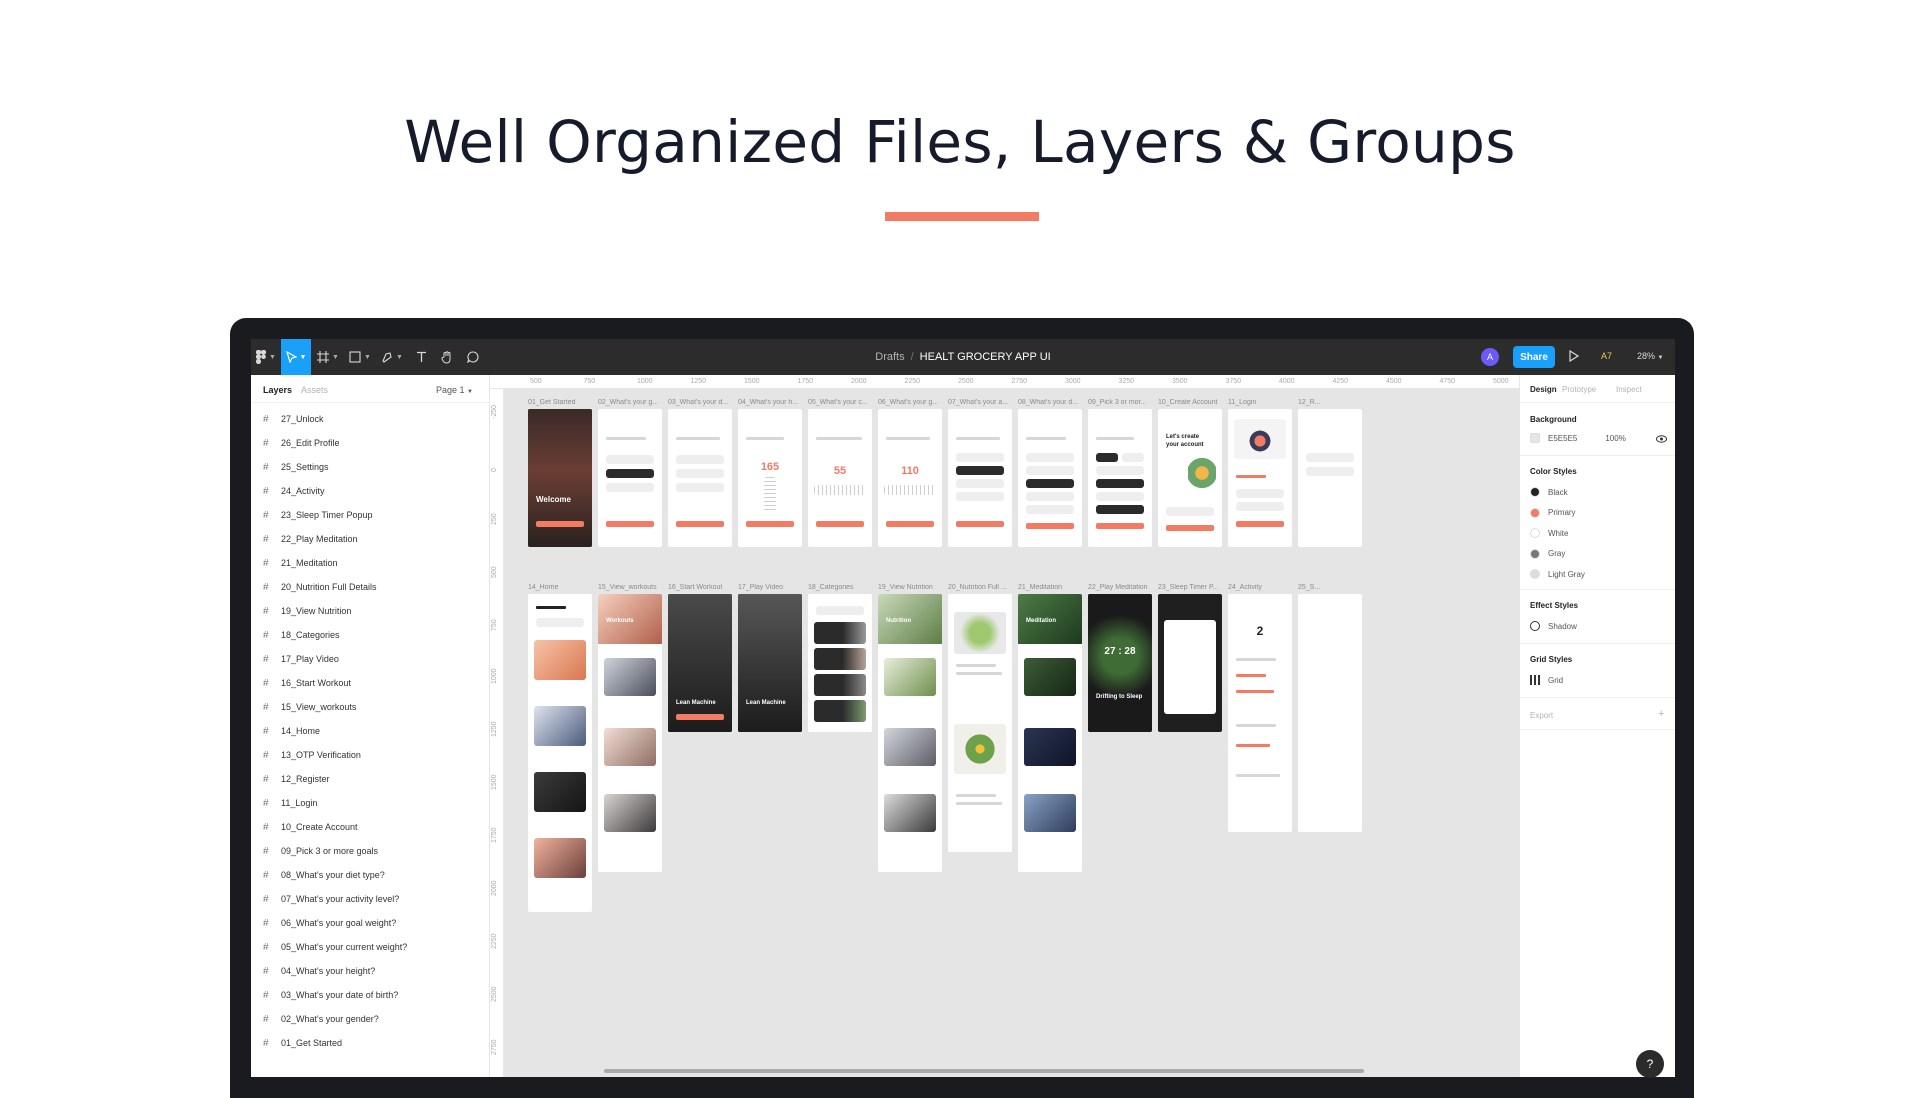 This screenshot has width=1920, height=1098. I want to click on frame-label: 19_View Nutrition, so click(916, 587).